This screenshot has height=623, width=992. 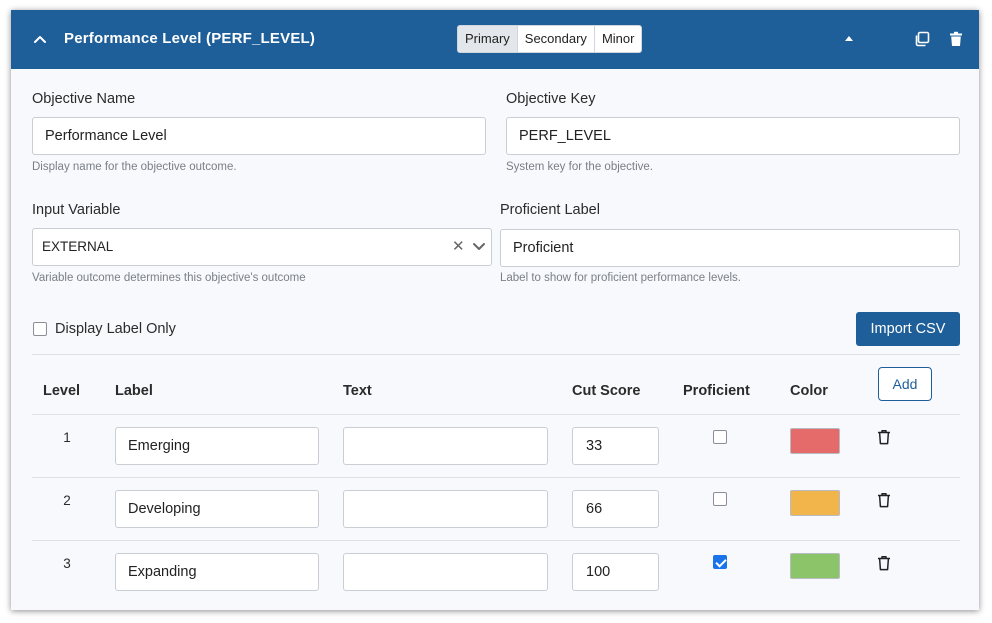 I want to click on row-label-input: Expanding, so click(x=217, y=572).